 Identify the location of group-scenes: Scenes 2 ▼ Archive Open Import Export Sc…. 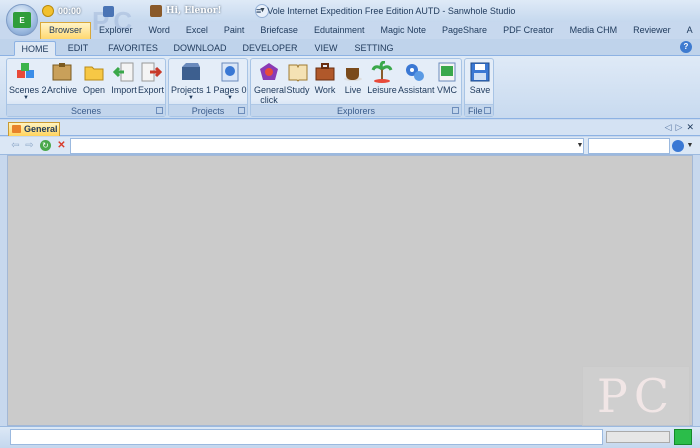
(86, 87).